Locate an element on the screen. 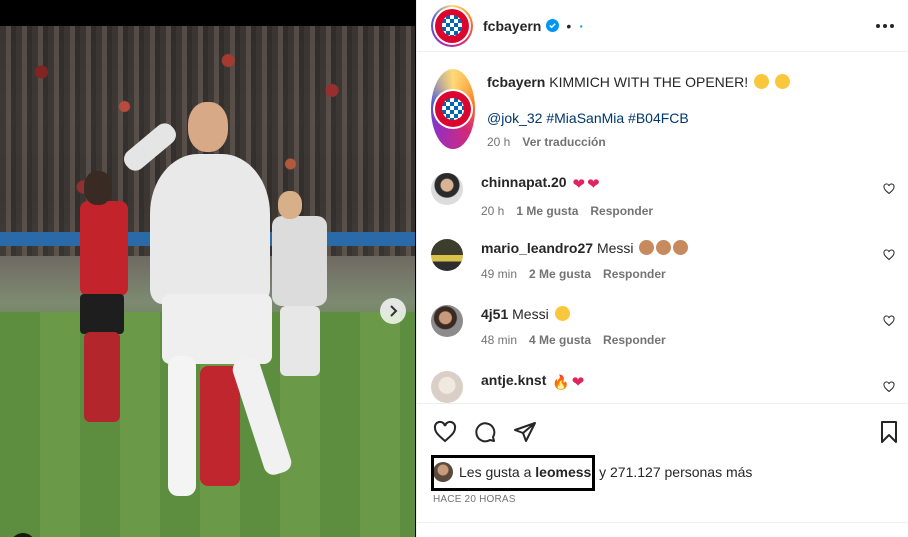  post-header: fcbayern • · is located at coordinates (662, 26).